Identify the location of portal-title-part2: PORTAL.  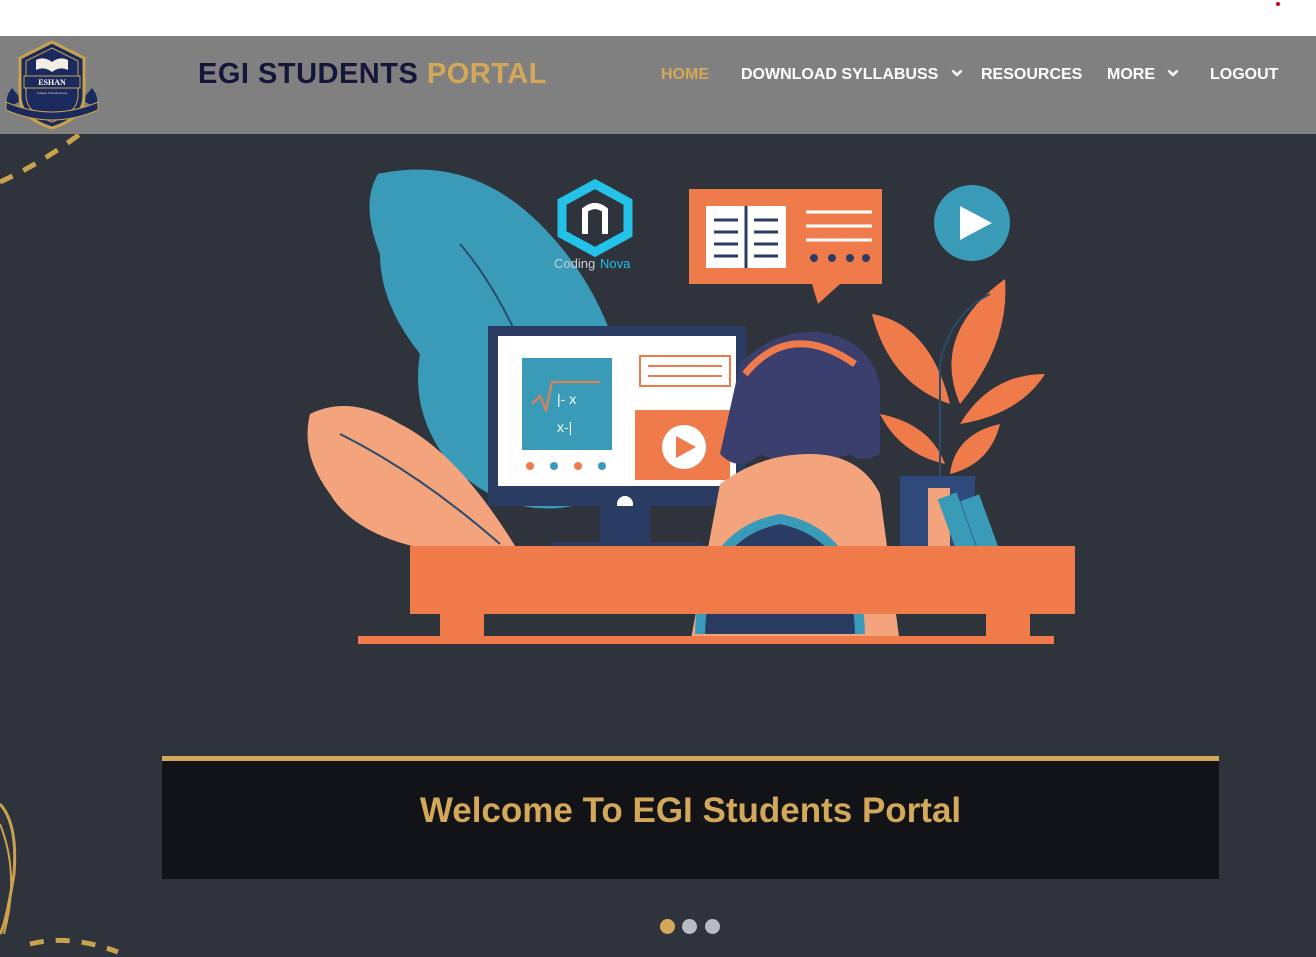
(486, 74).